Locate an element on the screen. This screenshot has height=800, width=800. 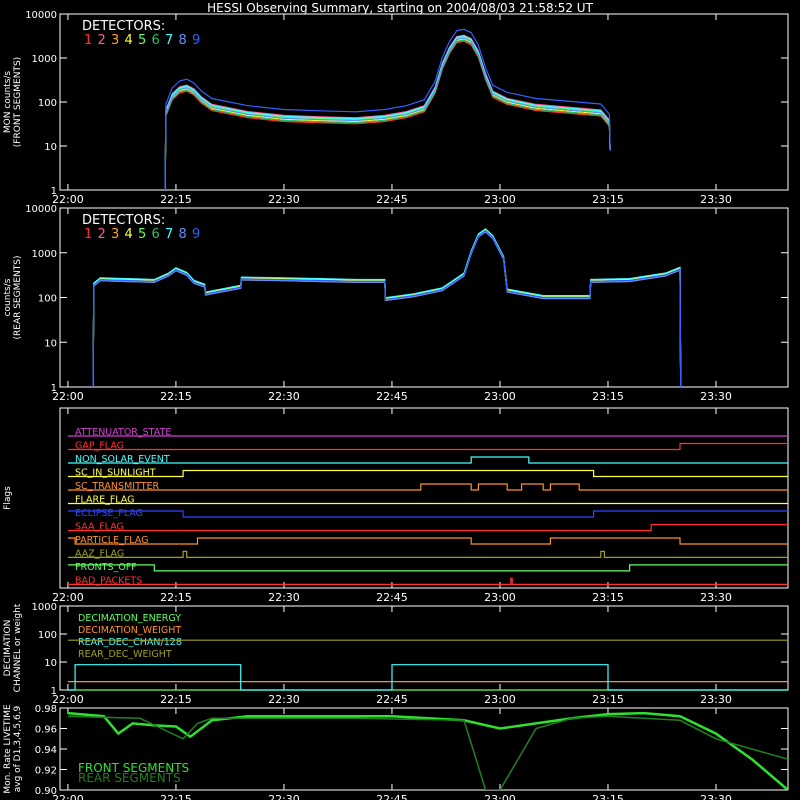
decimation-time-label: 22:30 is located at coordinates (284, 699).